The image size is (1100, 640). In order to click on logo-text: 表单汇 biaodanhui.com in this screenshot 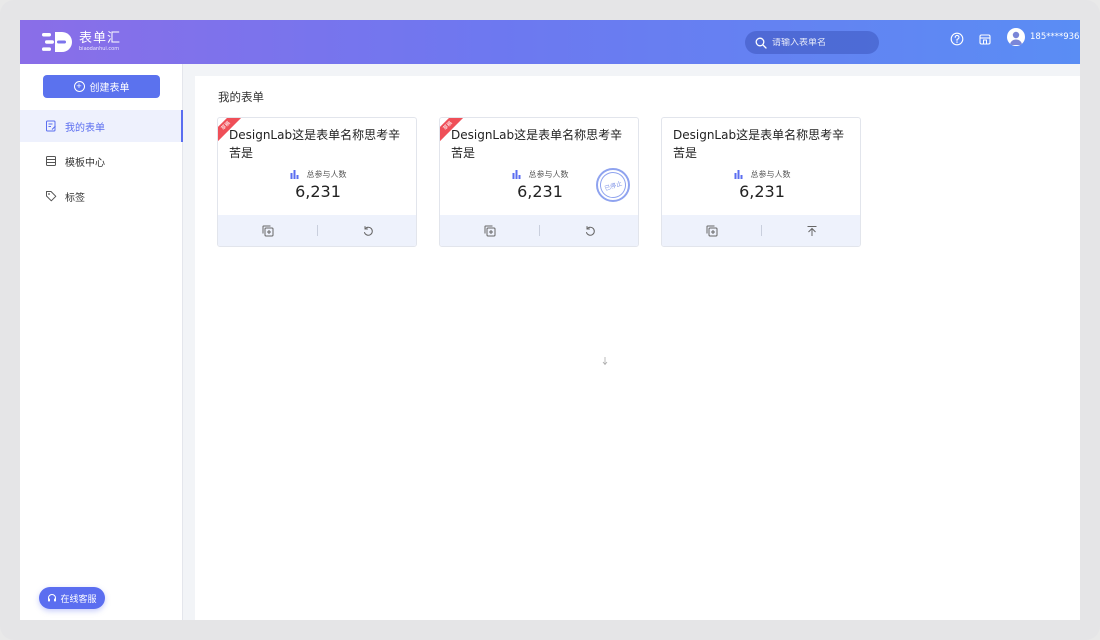, I will do `click(100, 42)`.